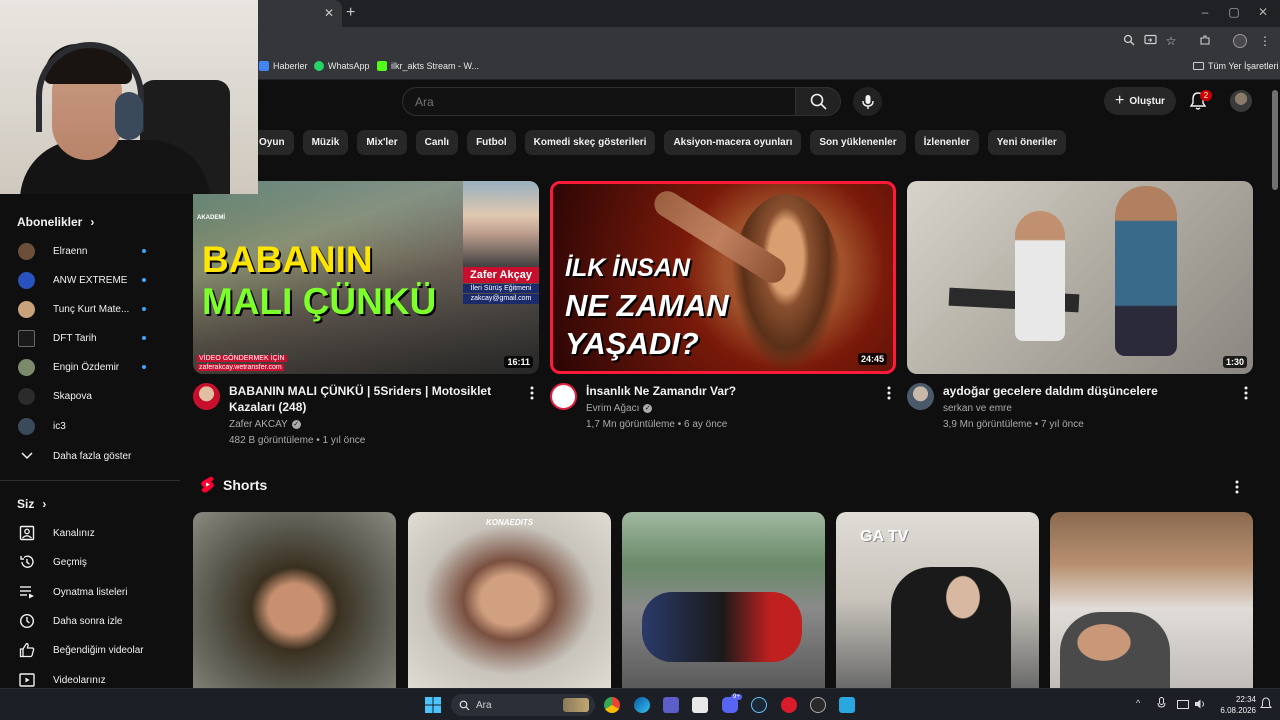  I want to click on close-tab-icon: ✕, so click(329, 13).